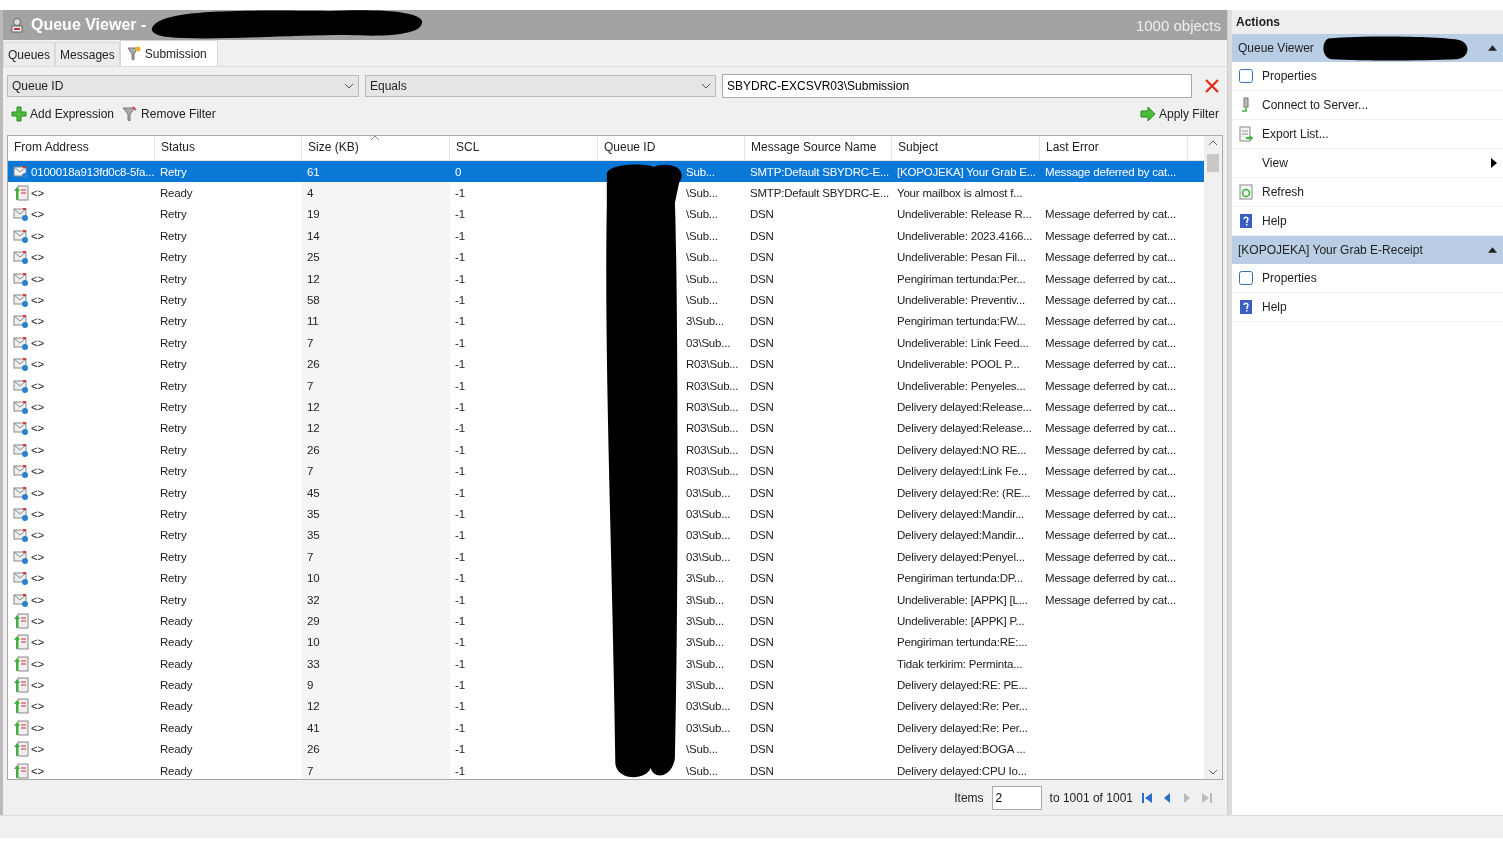 The height and width of the screenshot is (847, 1503). I want to click on filter-value-field: SBYDRC-EXCSVR03\Submission, so click(957, 86).